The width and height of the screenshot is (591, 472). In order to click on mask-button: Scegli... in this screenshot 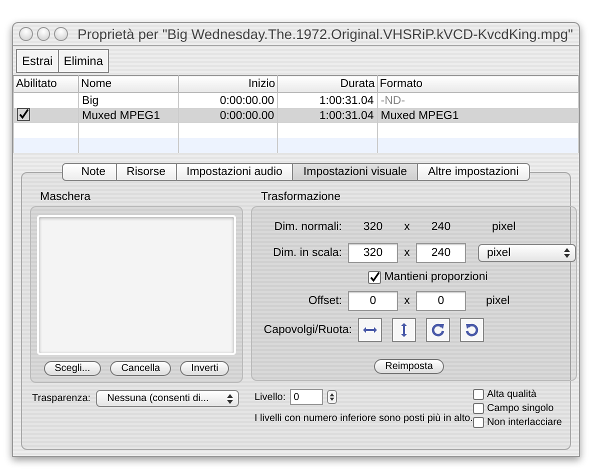, I will do `click(73, 368)`.